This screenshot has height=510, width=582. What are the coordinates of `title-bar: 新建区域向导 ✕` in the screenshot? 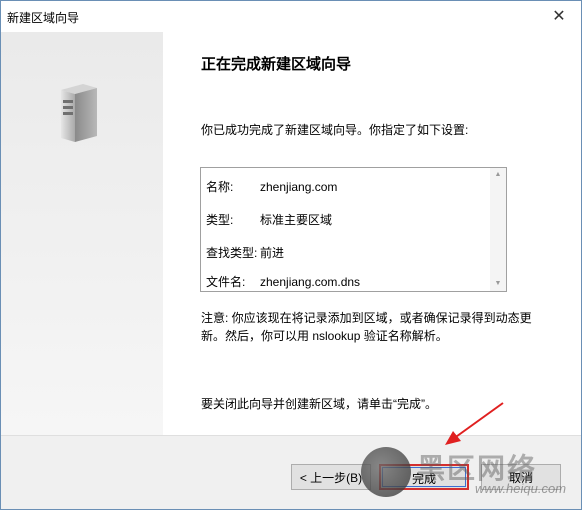 It's located at (291, 16).